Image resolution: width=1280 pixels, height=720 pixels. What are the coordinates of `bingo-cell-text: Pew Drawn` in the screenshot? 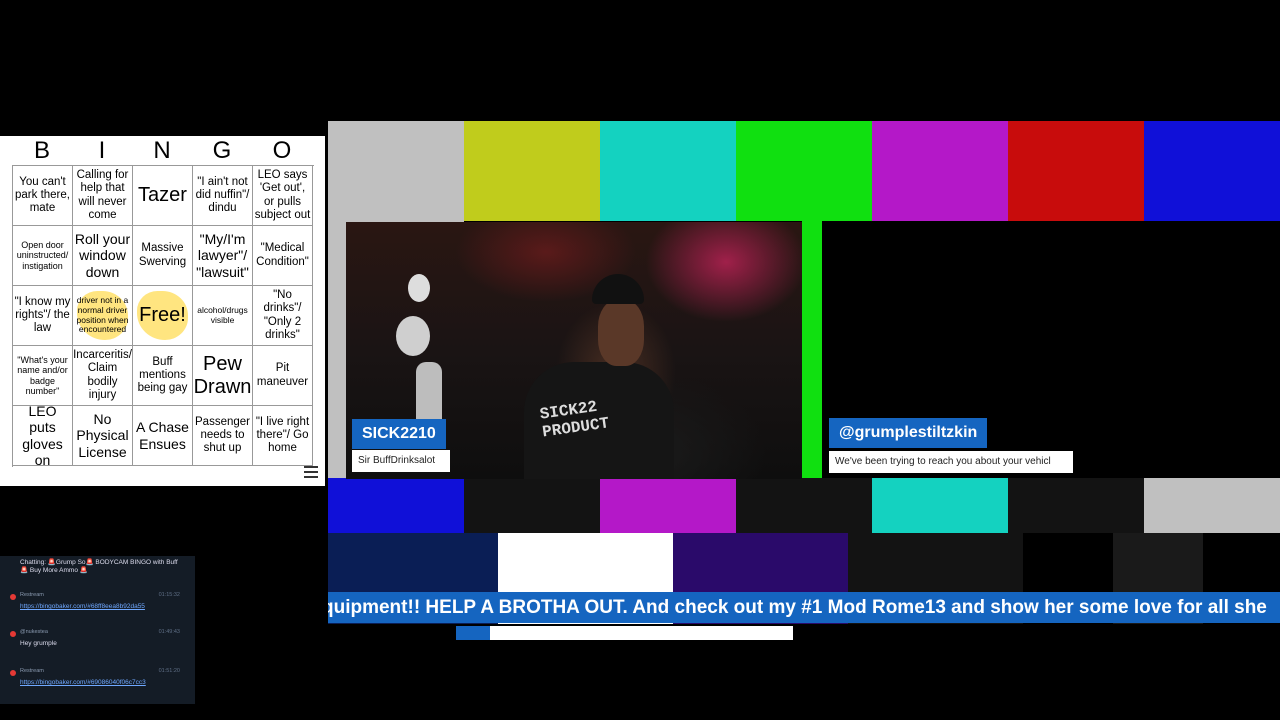 It's located at (222, 375).